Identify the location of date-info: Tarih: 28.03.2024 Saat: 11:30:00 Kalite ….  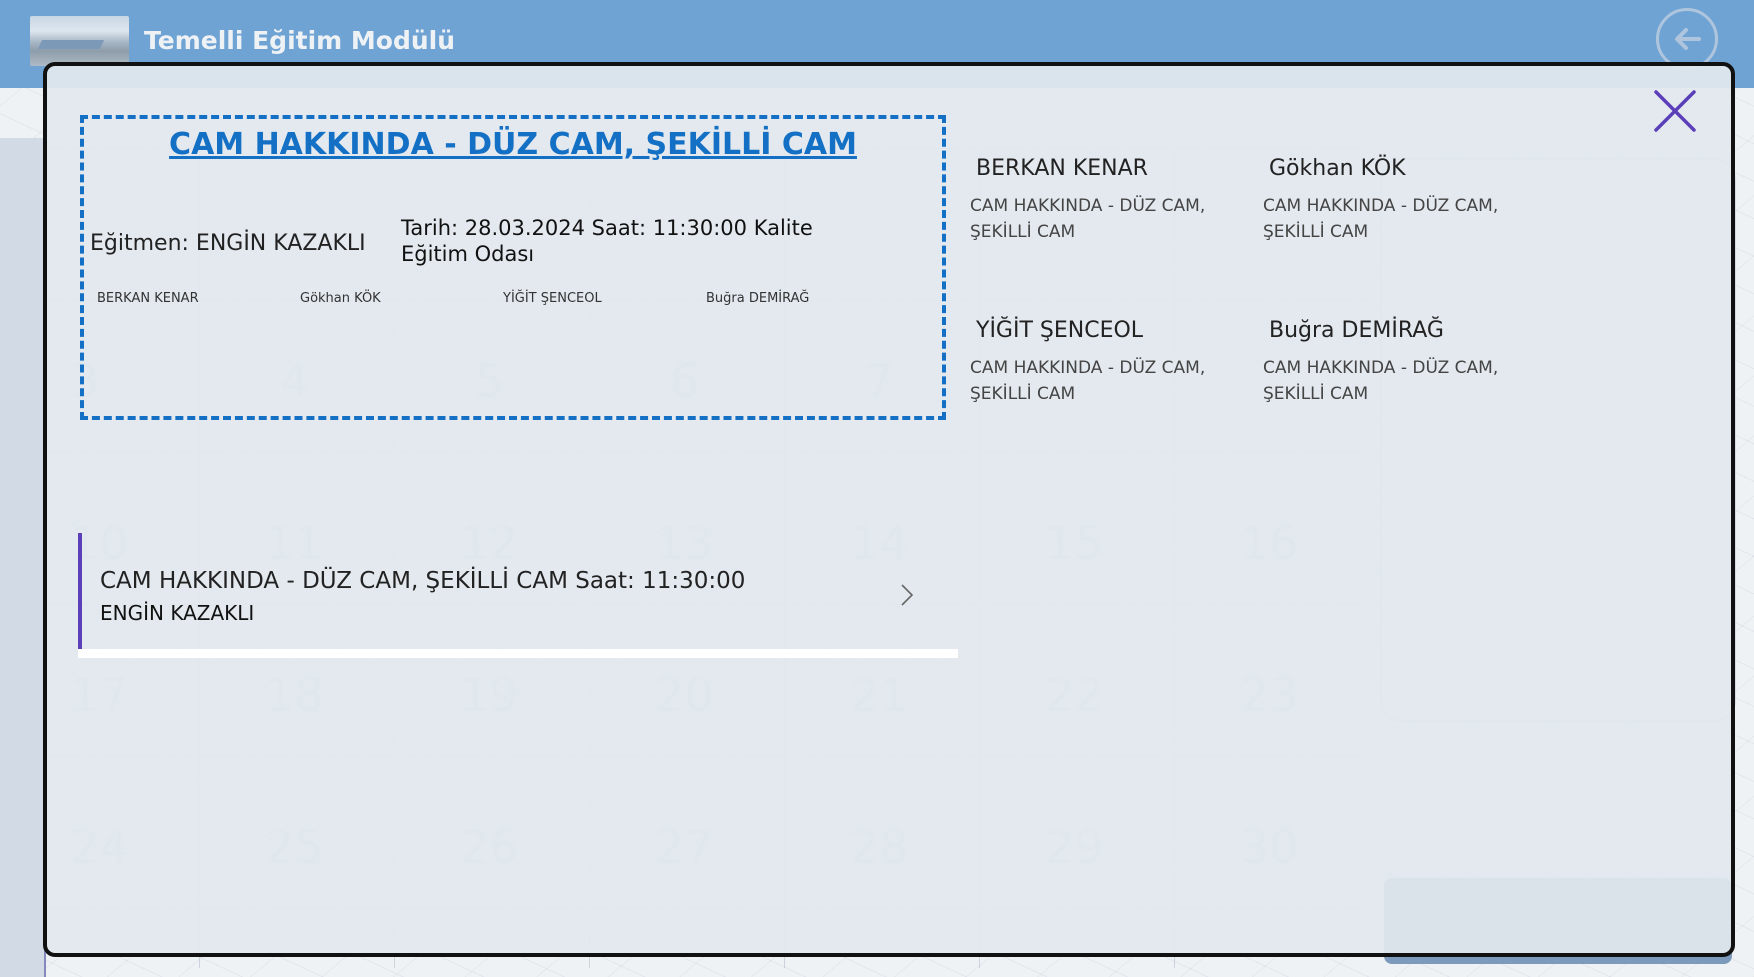
(607, 241).